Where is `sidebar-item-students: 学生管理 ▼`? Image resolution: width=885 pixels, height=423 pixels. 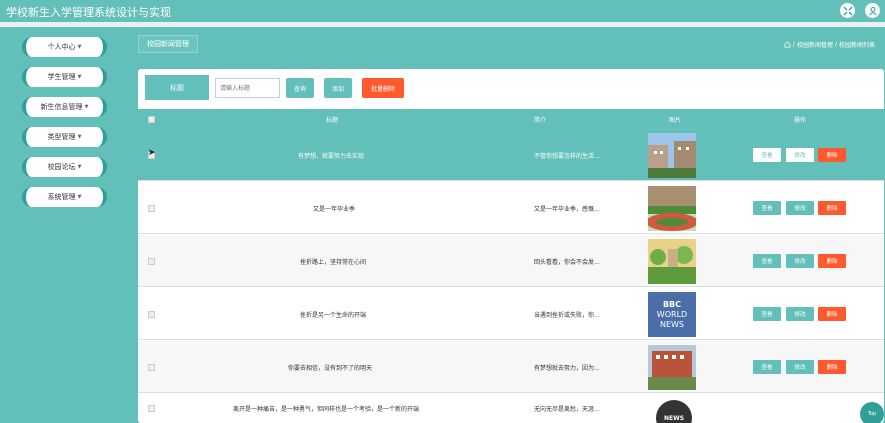
sidebar-item-students: 学生管理 ▼ is located at coordinates (64, 77).